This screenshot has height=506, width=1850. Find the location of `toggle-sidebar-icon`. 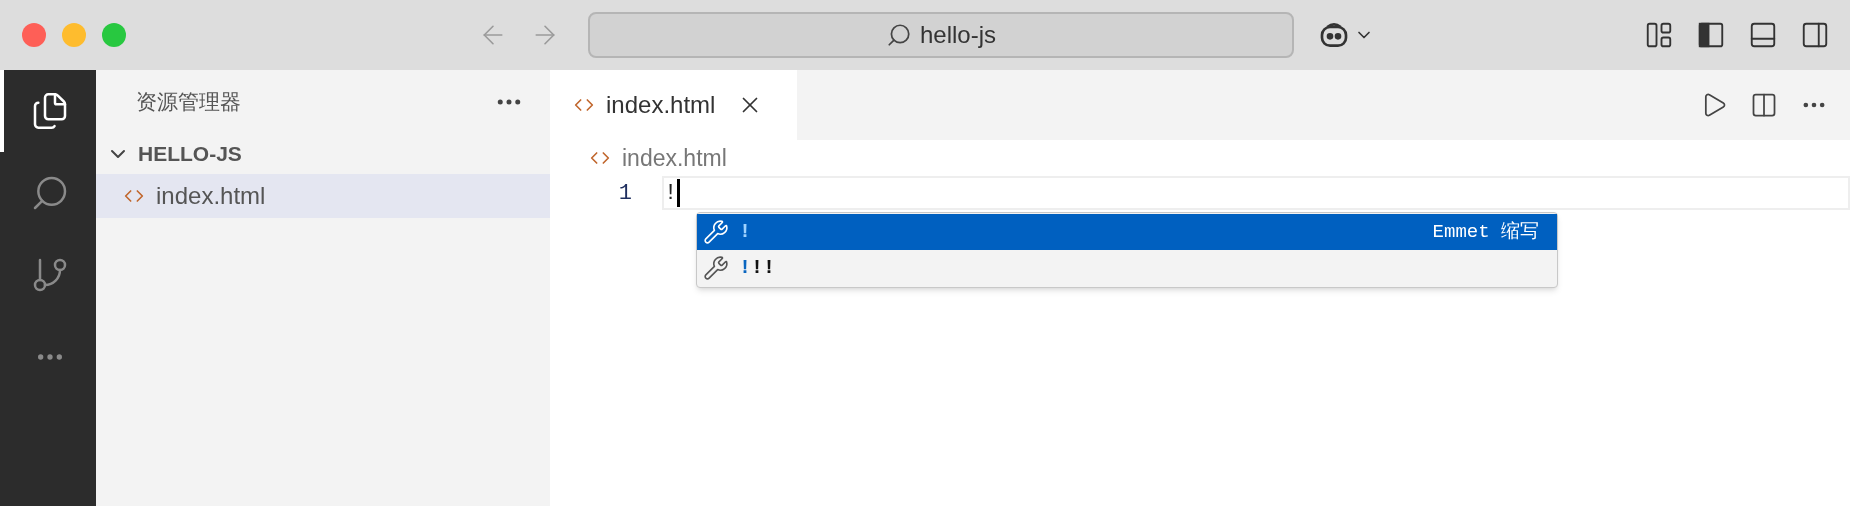

toggle-sidebar-icon is located at coordinates (1711, 35).